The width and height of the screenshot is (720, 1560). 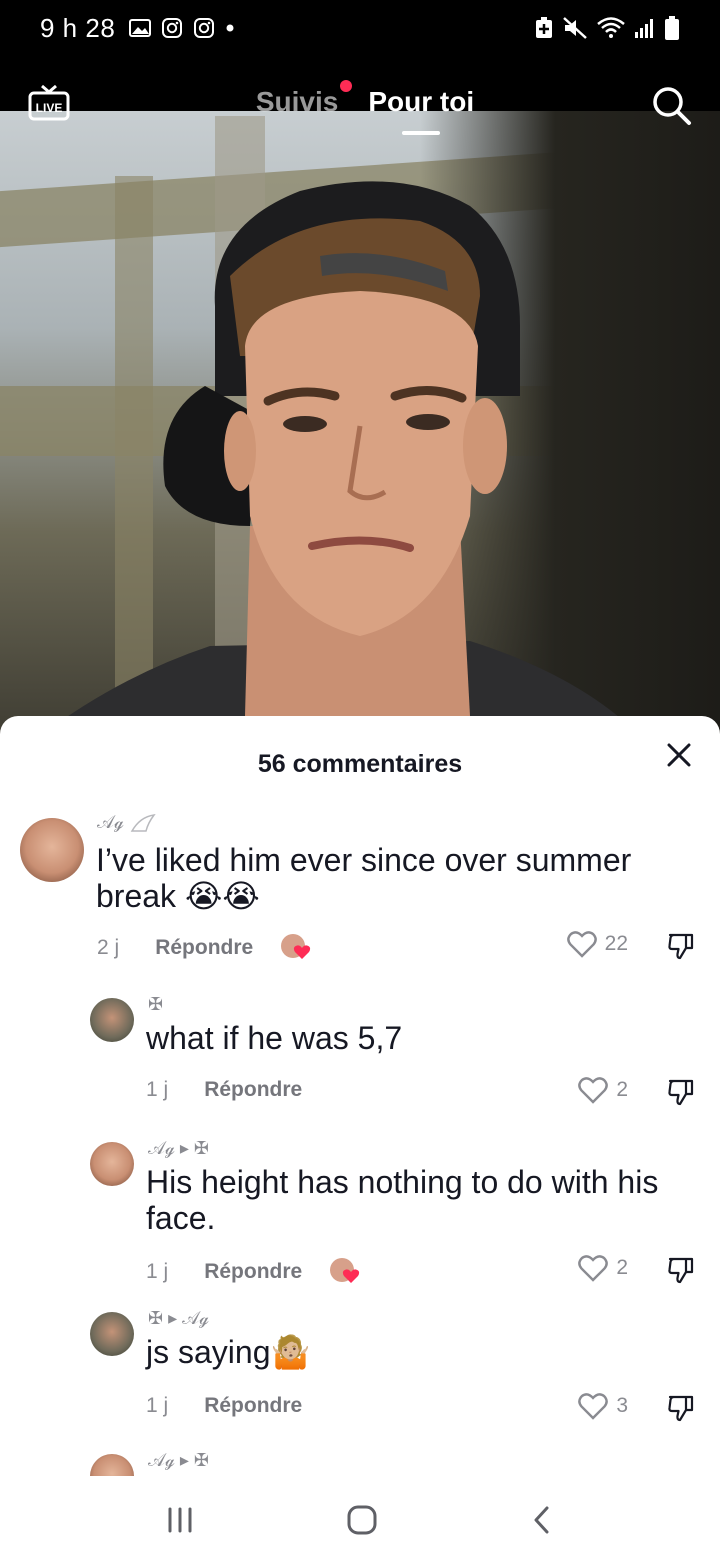 I want to click on battery-icon, so click(x=672, y=28).